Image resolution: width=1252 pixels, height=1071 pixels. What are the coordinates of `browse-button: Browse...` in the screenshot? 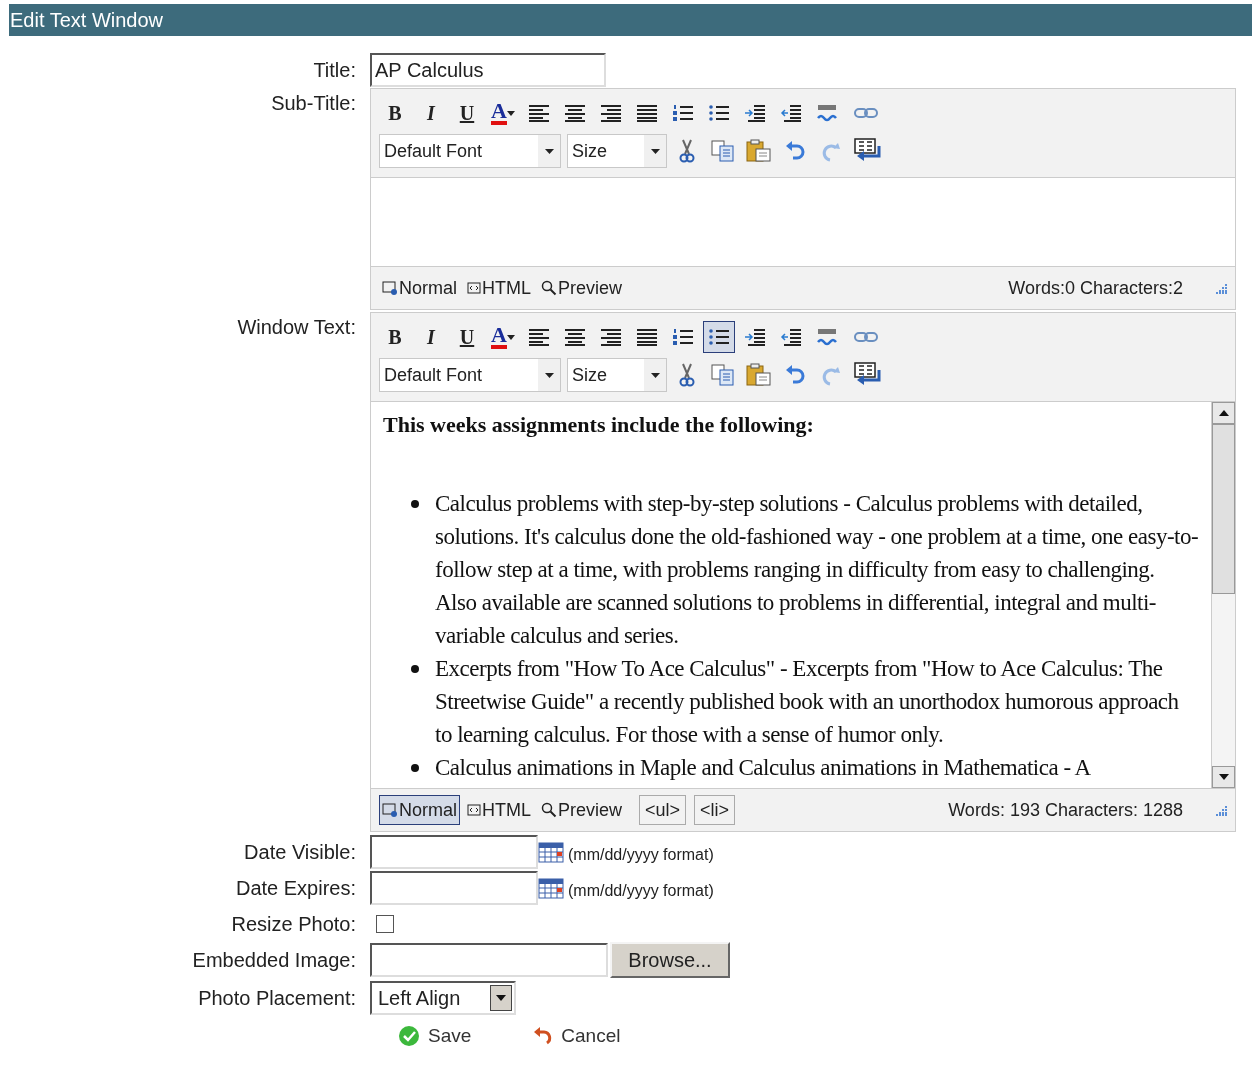 It's located at (670, 960).